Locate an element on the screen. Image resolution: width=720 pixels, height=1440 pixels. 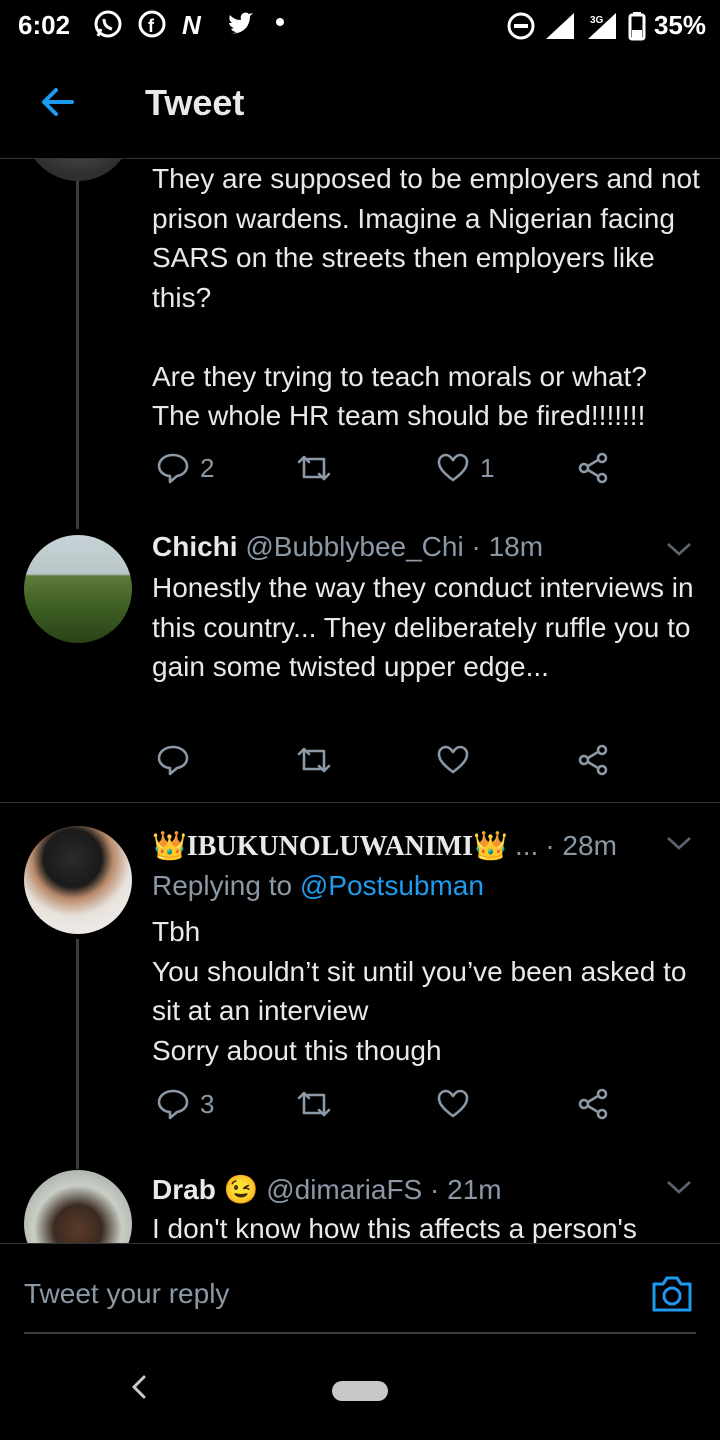
tweet-meta: Drab 😉 @dimariaFS · 21m is located at coordinates (327, 1189).